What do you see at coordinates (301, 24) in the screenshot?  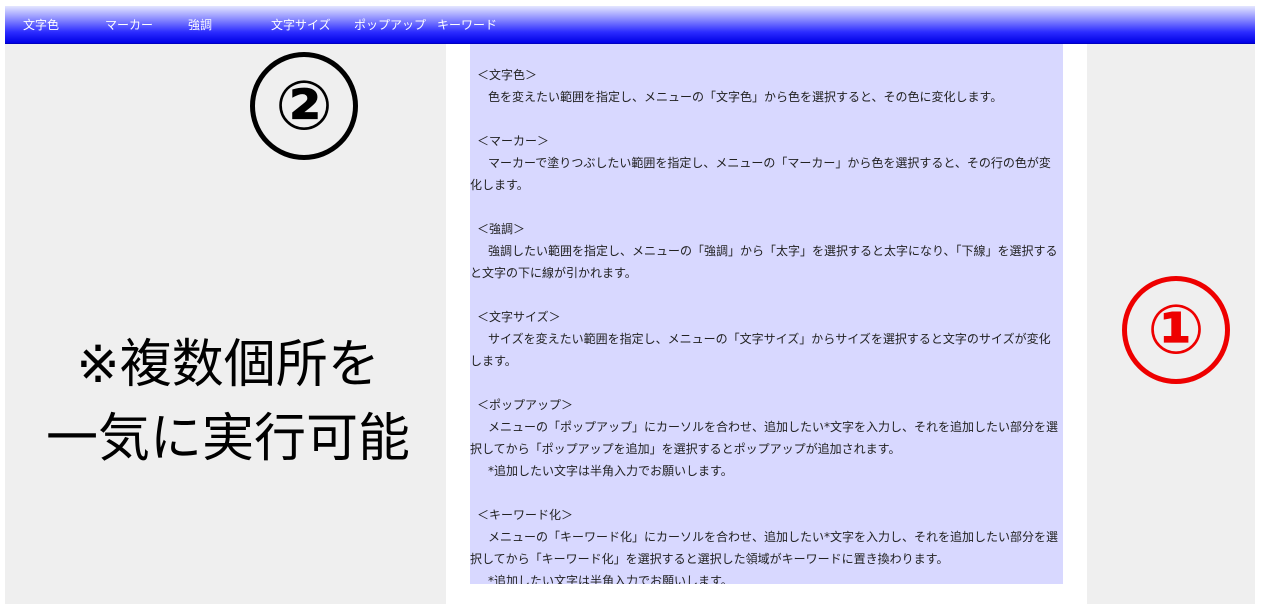 I see `menu-item-text-size: 文字サイズ` at bounding box center [301, 24].